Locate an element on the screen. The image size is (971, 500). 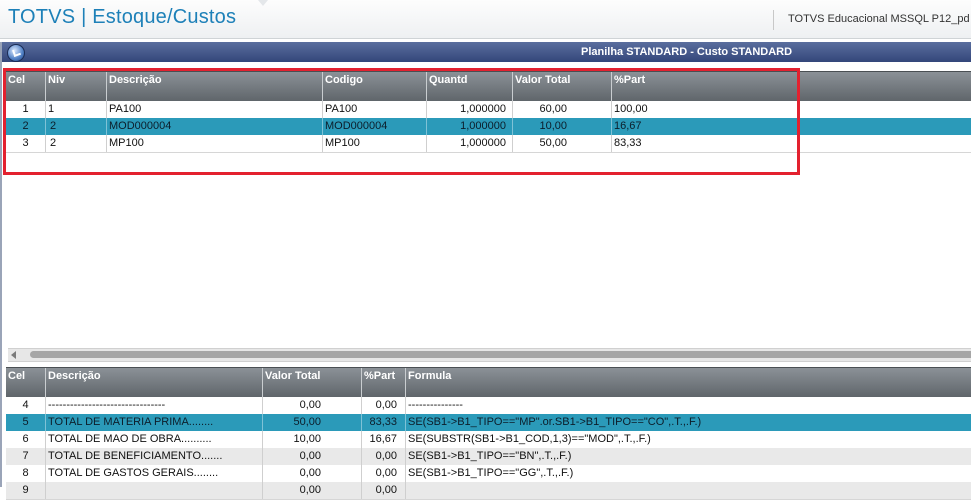
table-row: 1 1 PA100 PA100 1,000000 60,00 100,00 is located at coordinates (488, 110).